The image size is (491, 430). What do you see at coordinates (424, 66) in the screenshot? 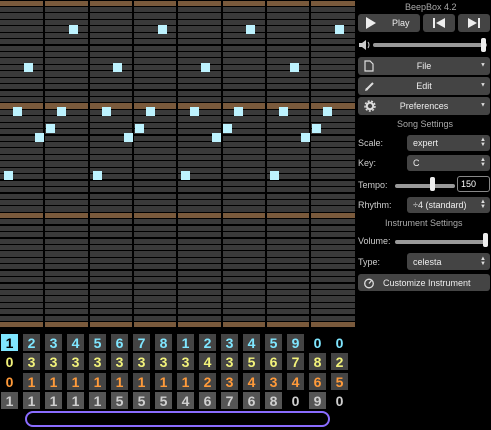
I see `file-menu: File ▼` at bounding box center [424, 66].